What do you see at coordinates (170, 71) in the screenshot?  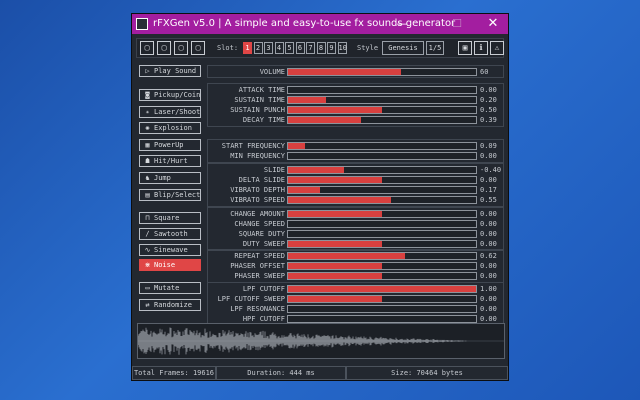 I see `play-sound-button: ▷ Play Sound` at bounding box center [170, 71].